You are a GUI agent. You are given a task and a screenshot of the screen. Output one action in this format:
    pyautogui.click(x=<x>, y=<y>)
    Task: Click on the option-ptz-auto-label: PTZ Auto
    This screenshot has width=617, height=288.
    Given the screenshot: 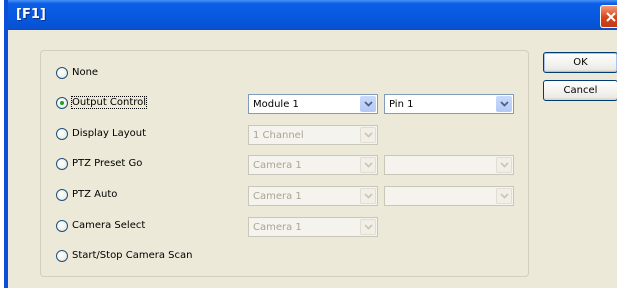 What is the action you would take?
    pyautogui.click(x=95, y=194)
    